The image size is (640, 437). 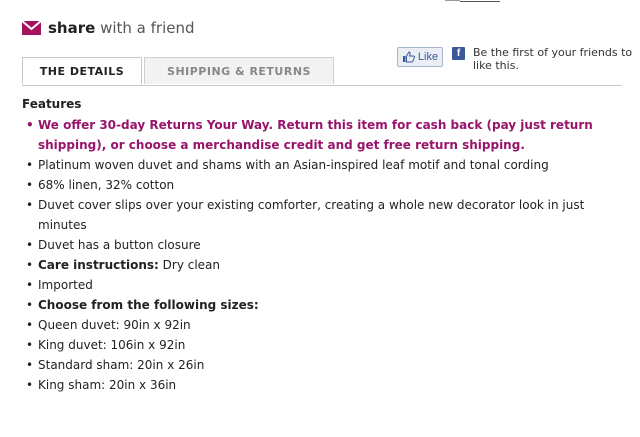 I want to click on thumbs-up-icon, so click(x=408, y=57).